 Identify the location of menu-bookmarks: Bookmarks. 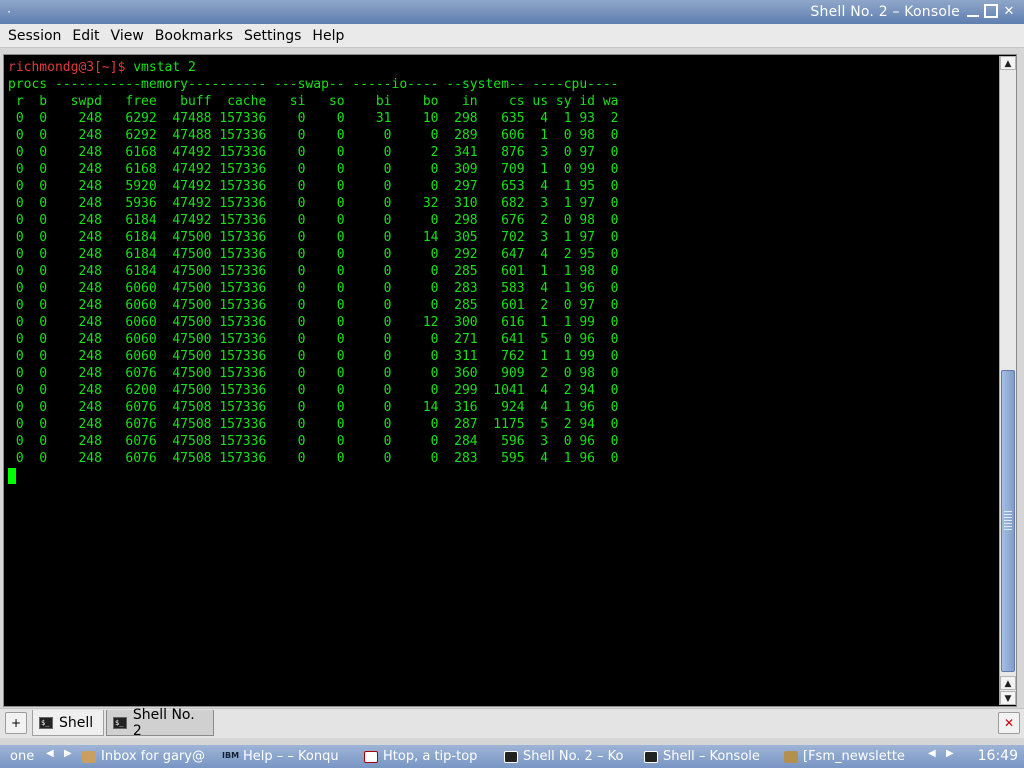
(194, 36).